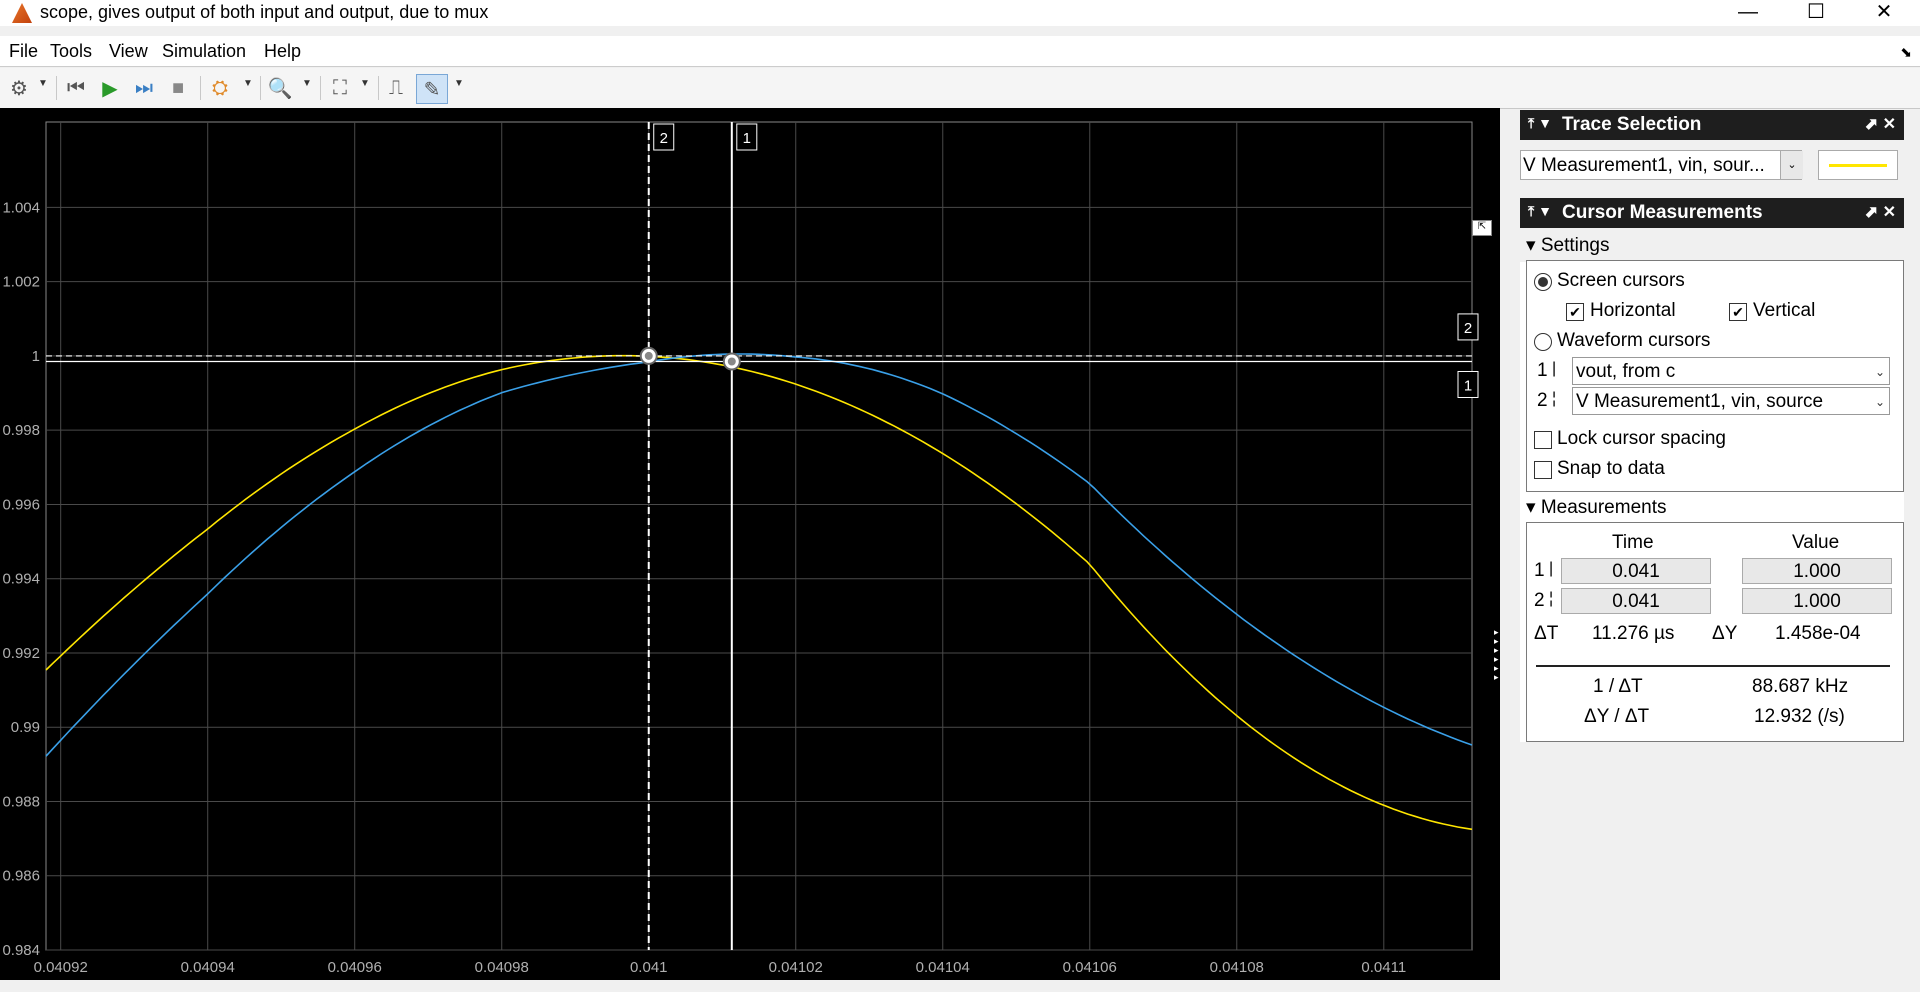 The height and width of the screenshot is (992, 1920). What do you see at coordinates (19, 88) in the screenshot?
I see `gear-icon: ⚙` at bounding box center [19, 88].